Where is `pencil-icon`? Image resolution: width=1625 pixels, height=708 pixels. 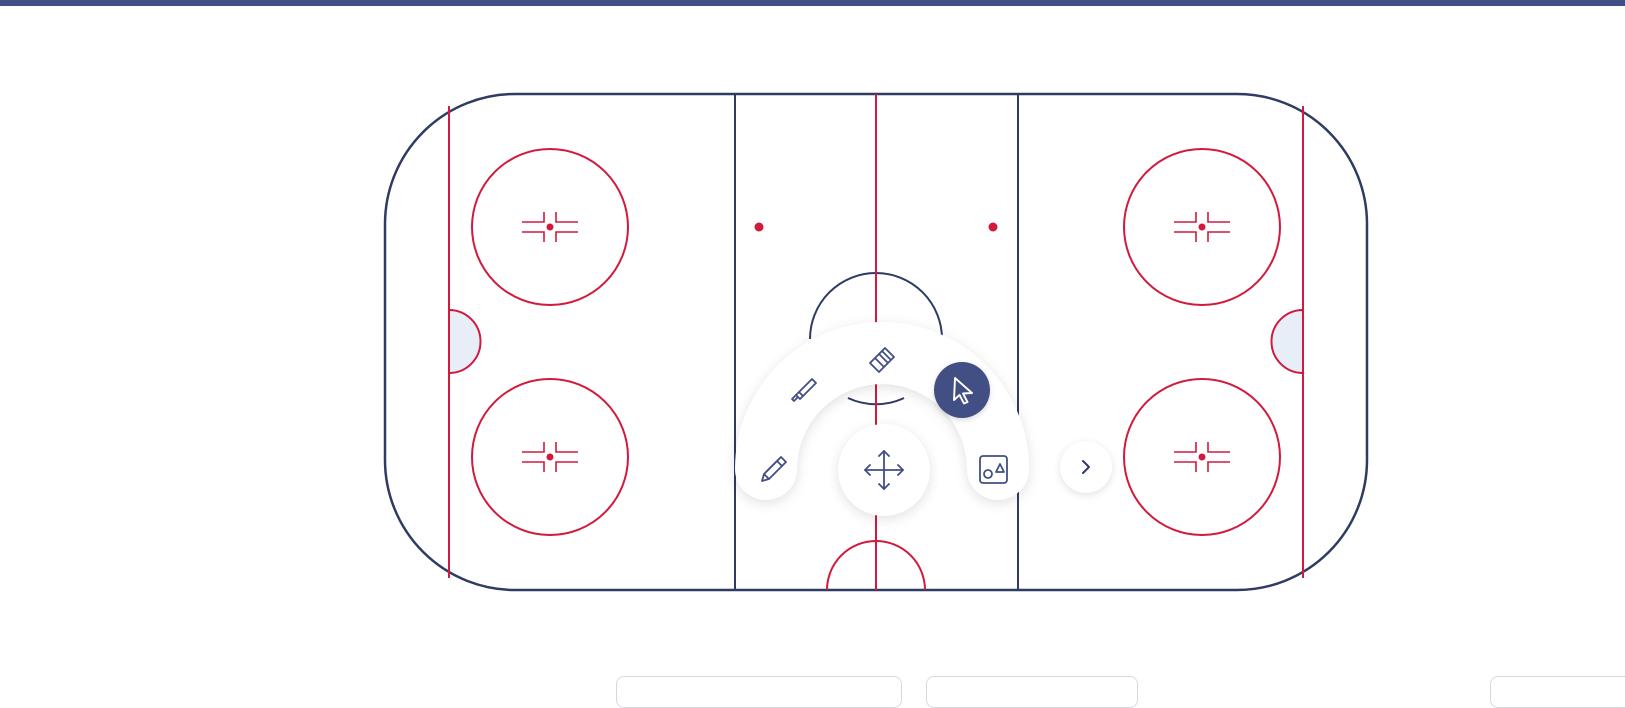 pencil-icon is located at coordinates (774, 469).